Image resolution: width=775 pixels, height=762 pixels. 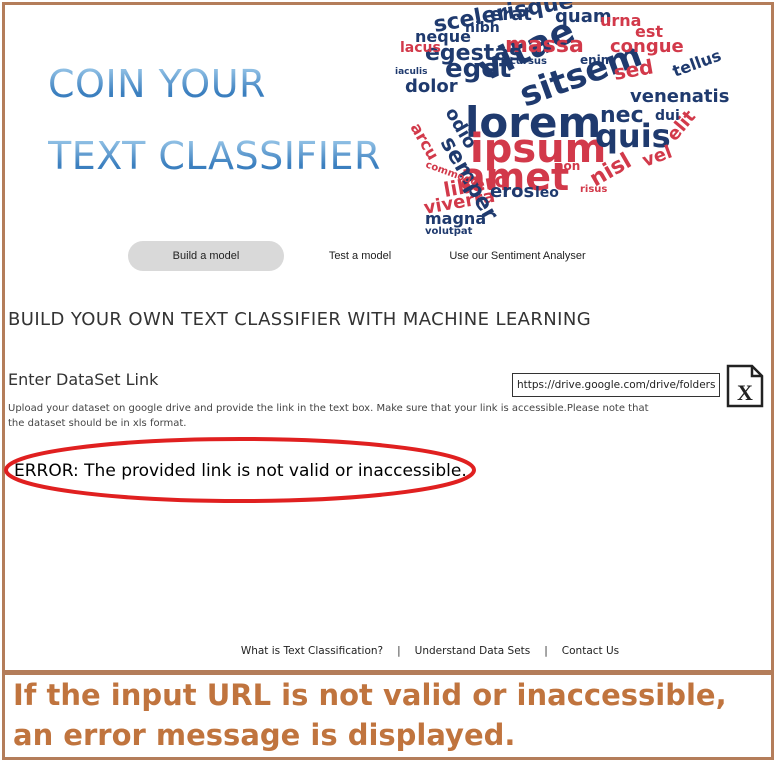 What do you see at coordinates (157, 84) in the screenshot?
I see `logo-line-1: COIN YOUR` at bounding box center [157, 84].